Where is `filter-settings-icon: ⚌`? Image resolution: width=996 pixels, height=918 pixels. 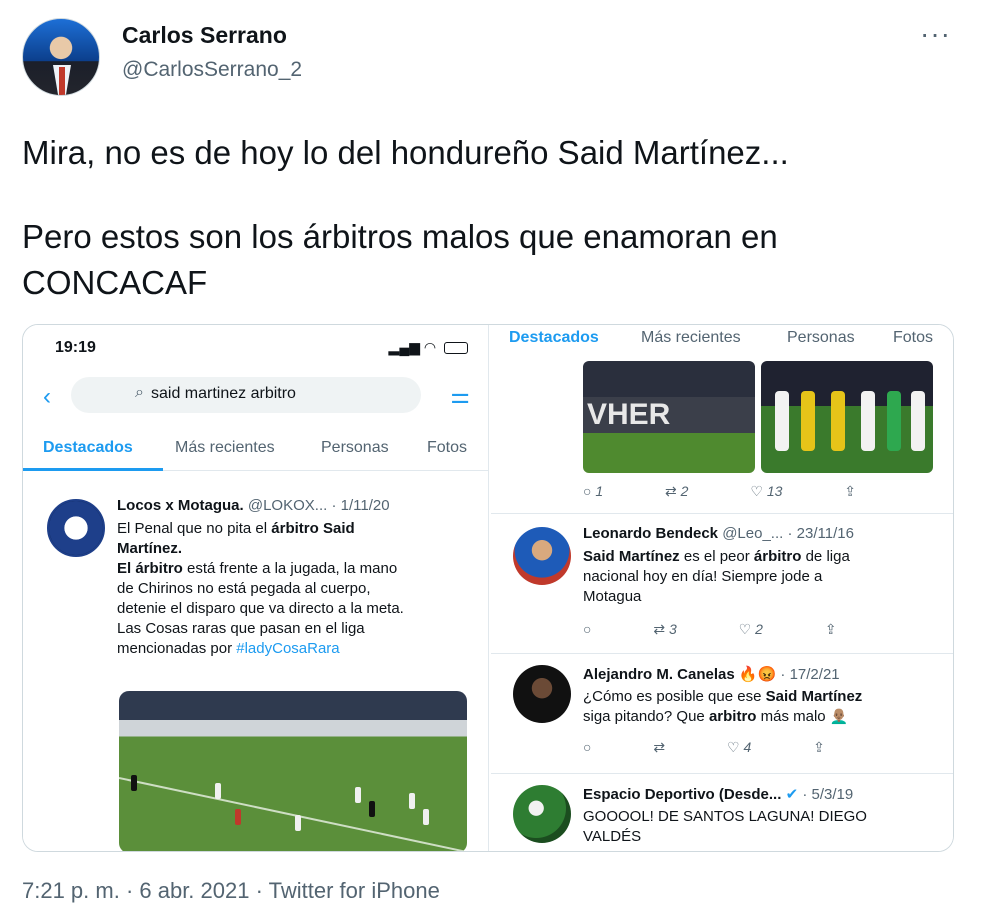
filter-settings-icon: ⚌ is located at coordinates (460, 396).